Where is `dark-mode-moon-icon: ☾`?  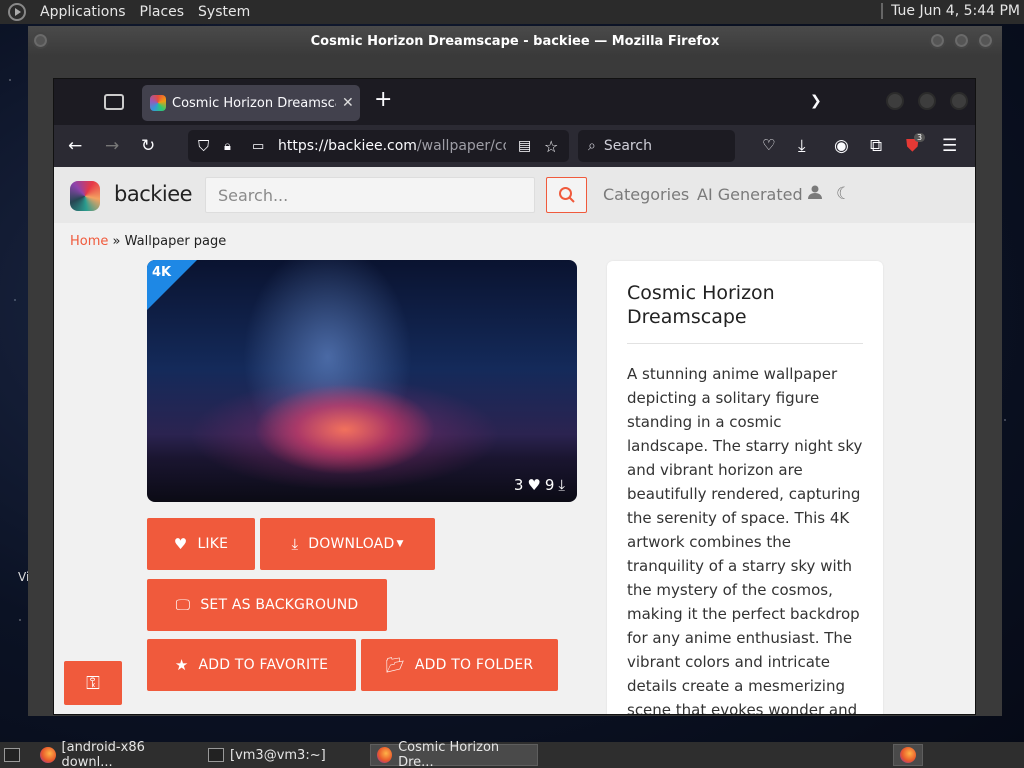 dark-mode-moon-icon: ☾ is located at coordinates (843, 194).